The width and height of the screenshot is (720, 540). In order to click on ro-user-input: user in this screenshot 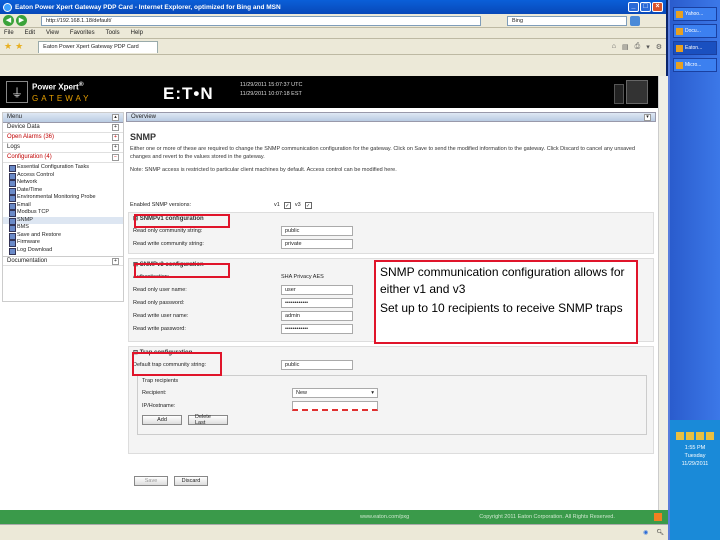, I will do `click(317, 289)`.